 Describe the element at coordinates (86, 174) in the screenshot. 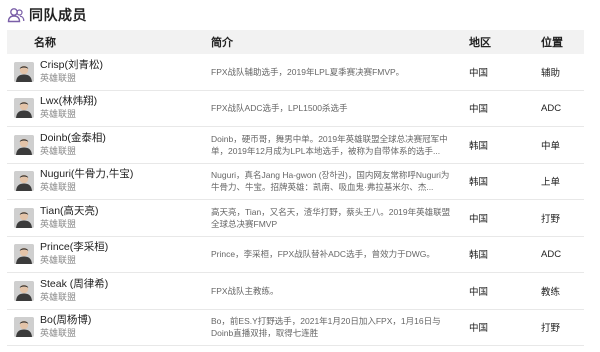

I see `member-name: Nuguri(牛骨力,牛宝)` at that location.